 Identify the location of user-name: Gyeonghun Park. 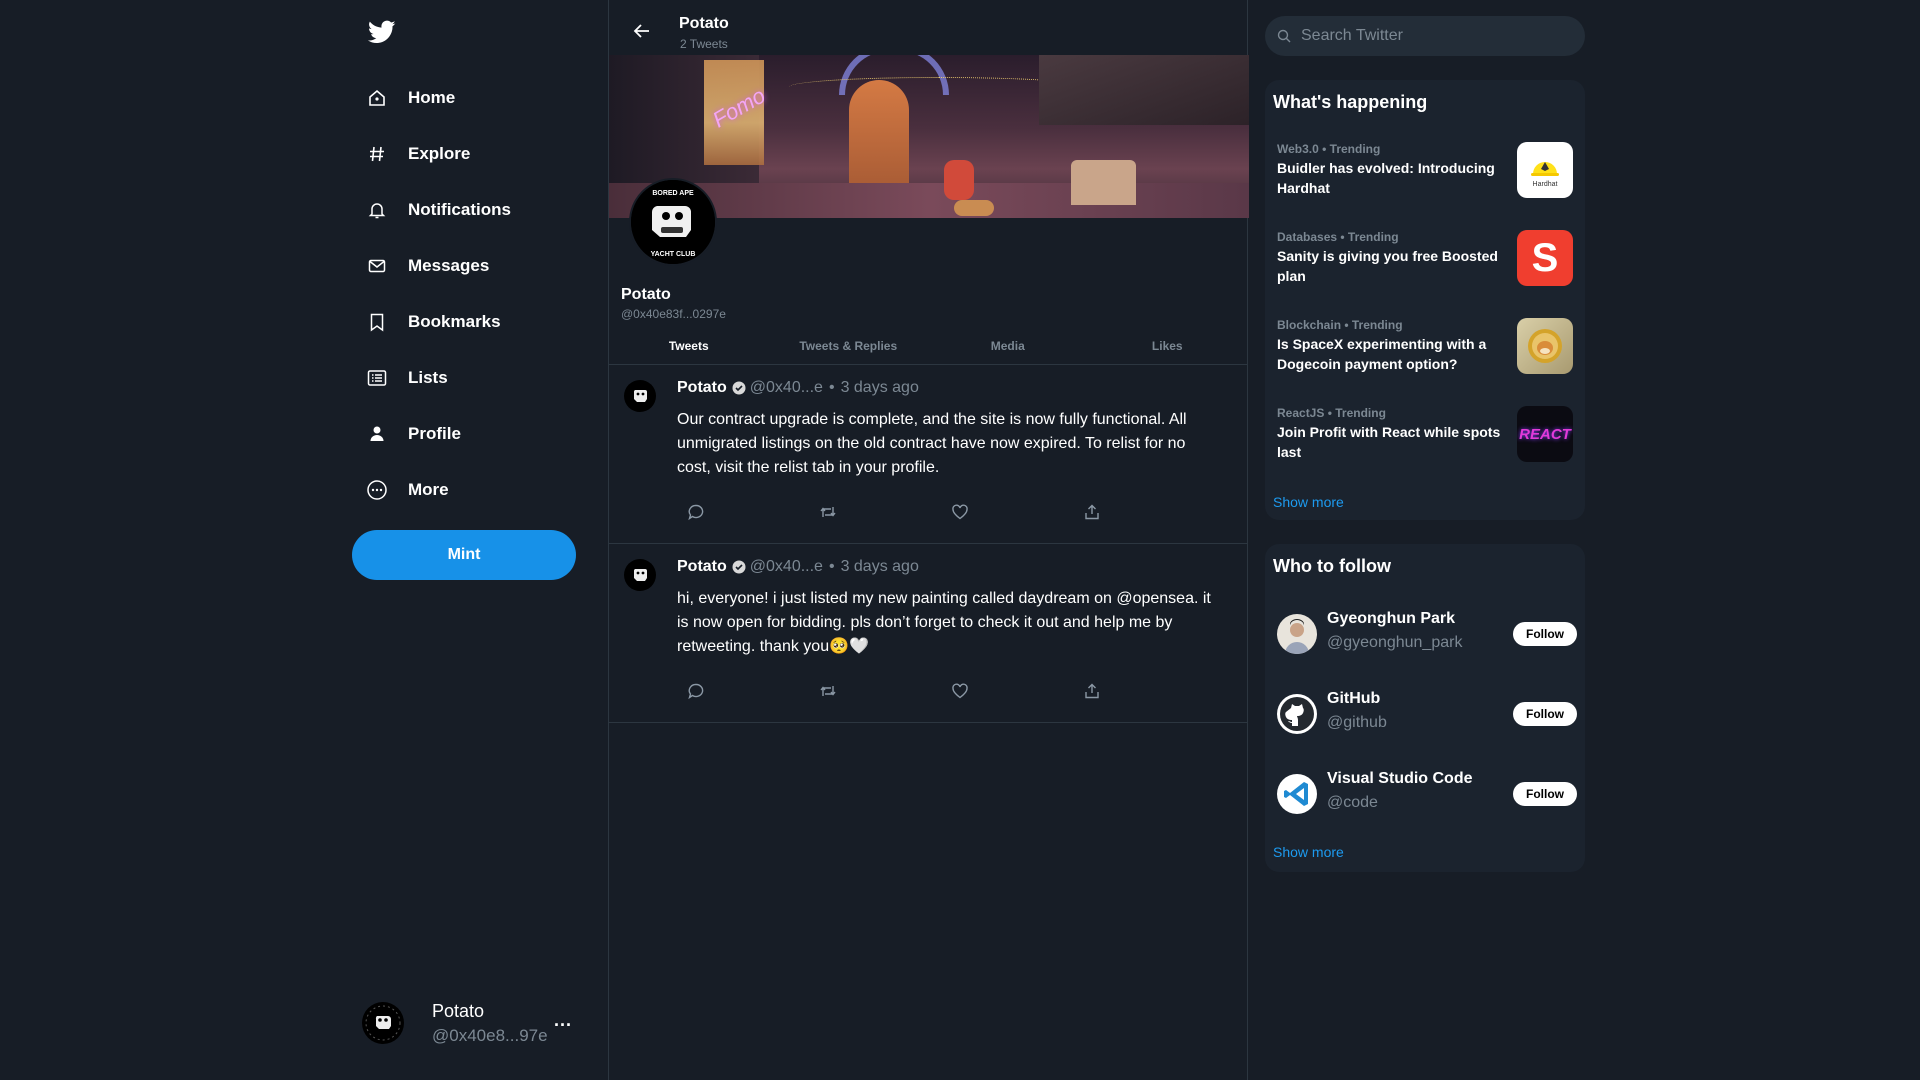
(1391, 618).